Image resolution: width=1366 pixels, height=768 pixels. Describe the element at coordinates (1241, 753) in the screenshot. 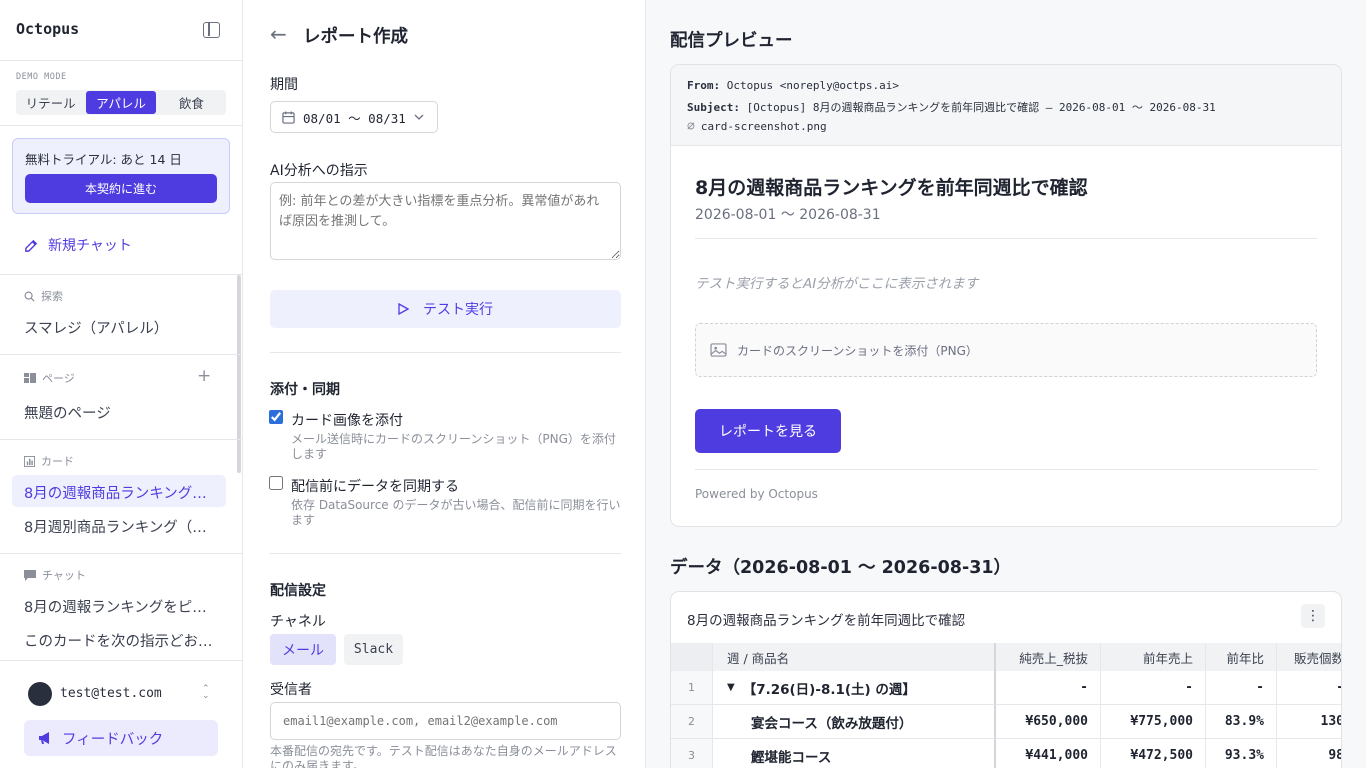

I see `value-cell: 93.3%` at that location.